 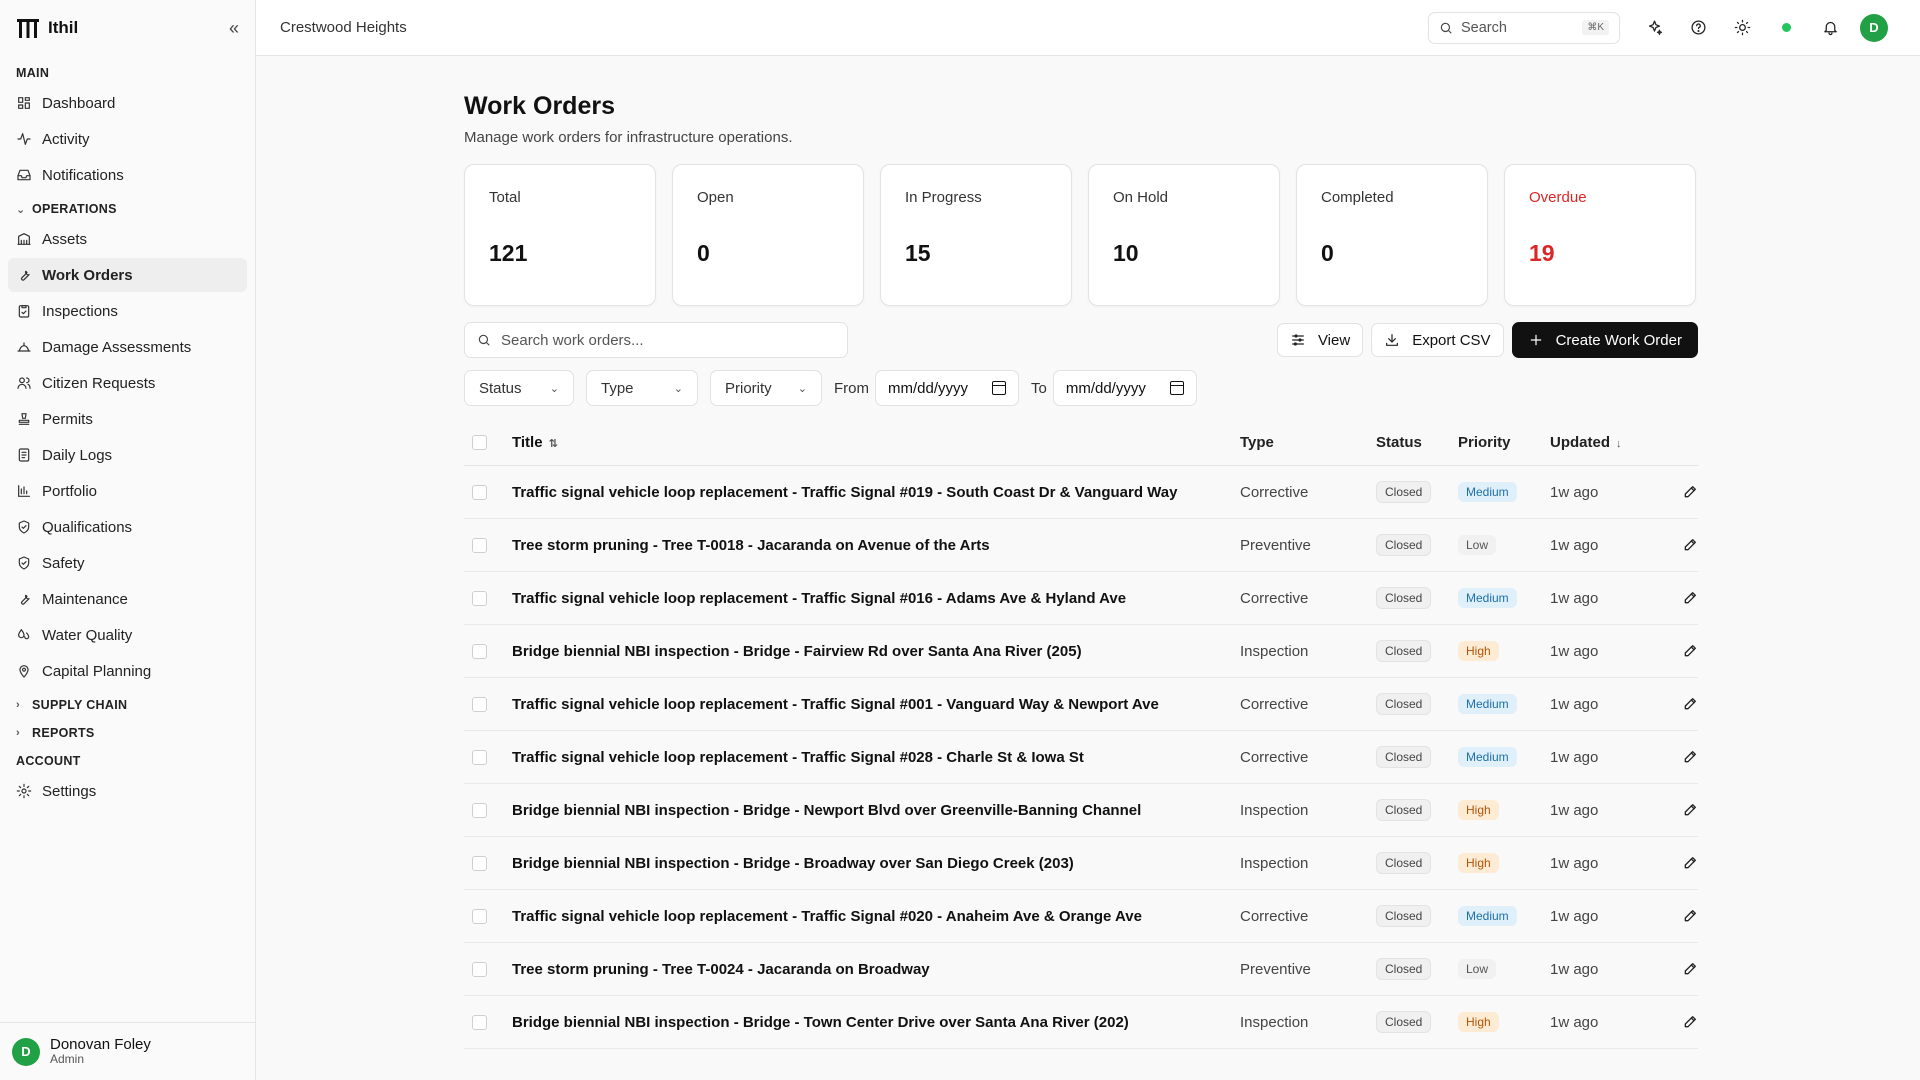 I want to click on from-date-input: mm/dd/yyyy, so click(x=947, y=388).